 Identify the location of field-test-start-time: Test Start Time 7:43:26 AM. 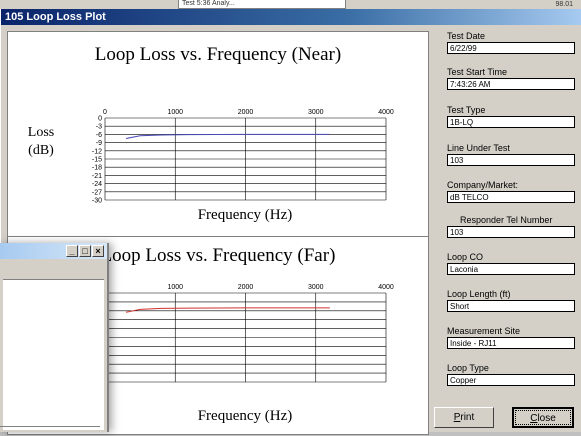
(512, 78).